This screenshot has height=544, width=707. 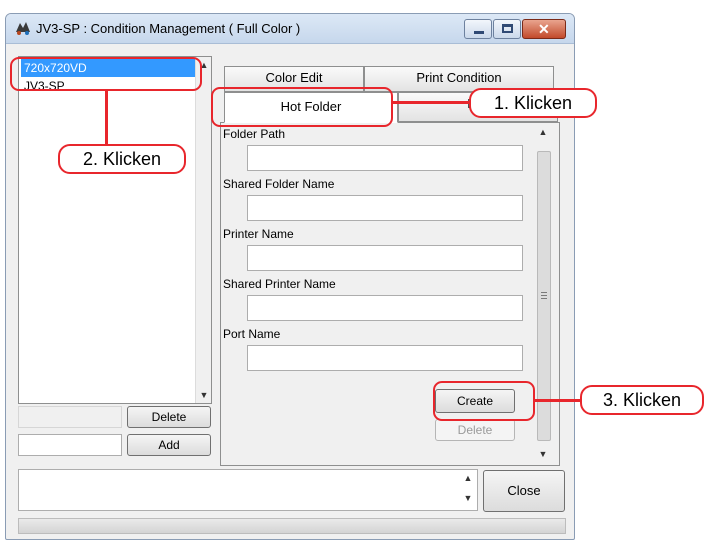 I want to click on callout-step1: 1. Klicken, so click(x=533, y=103).